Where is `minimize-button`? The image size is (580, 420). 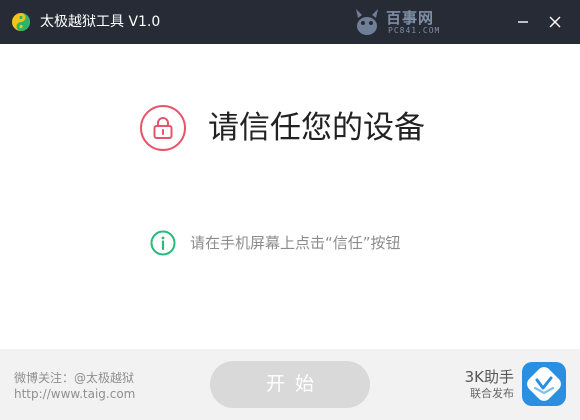
minimize-button is located at coordinates (523, 22).